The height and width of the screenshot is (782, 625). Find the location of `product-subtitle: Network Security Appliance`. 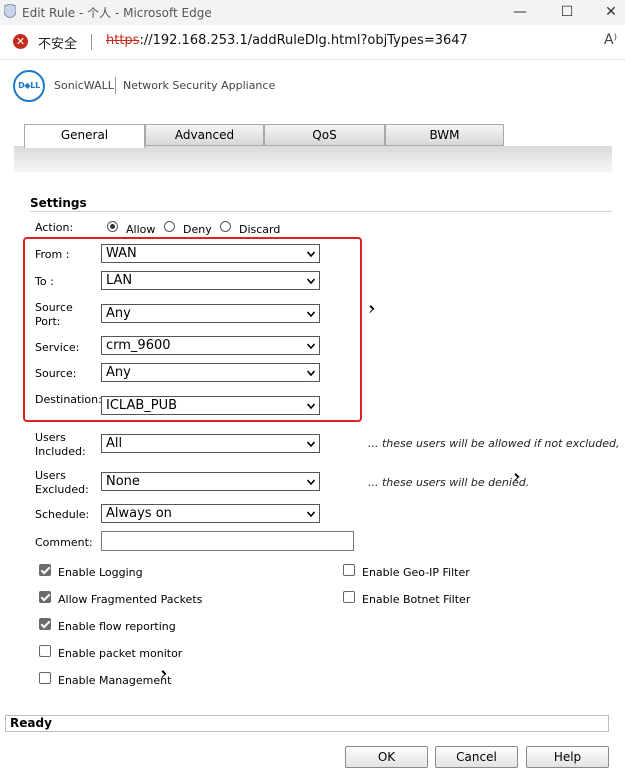

product-subtitle: Network Security Appliance is located at coordinates (199, 85).